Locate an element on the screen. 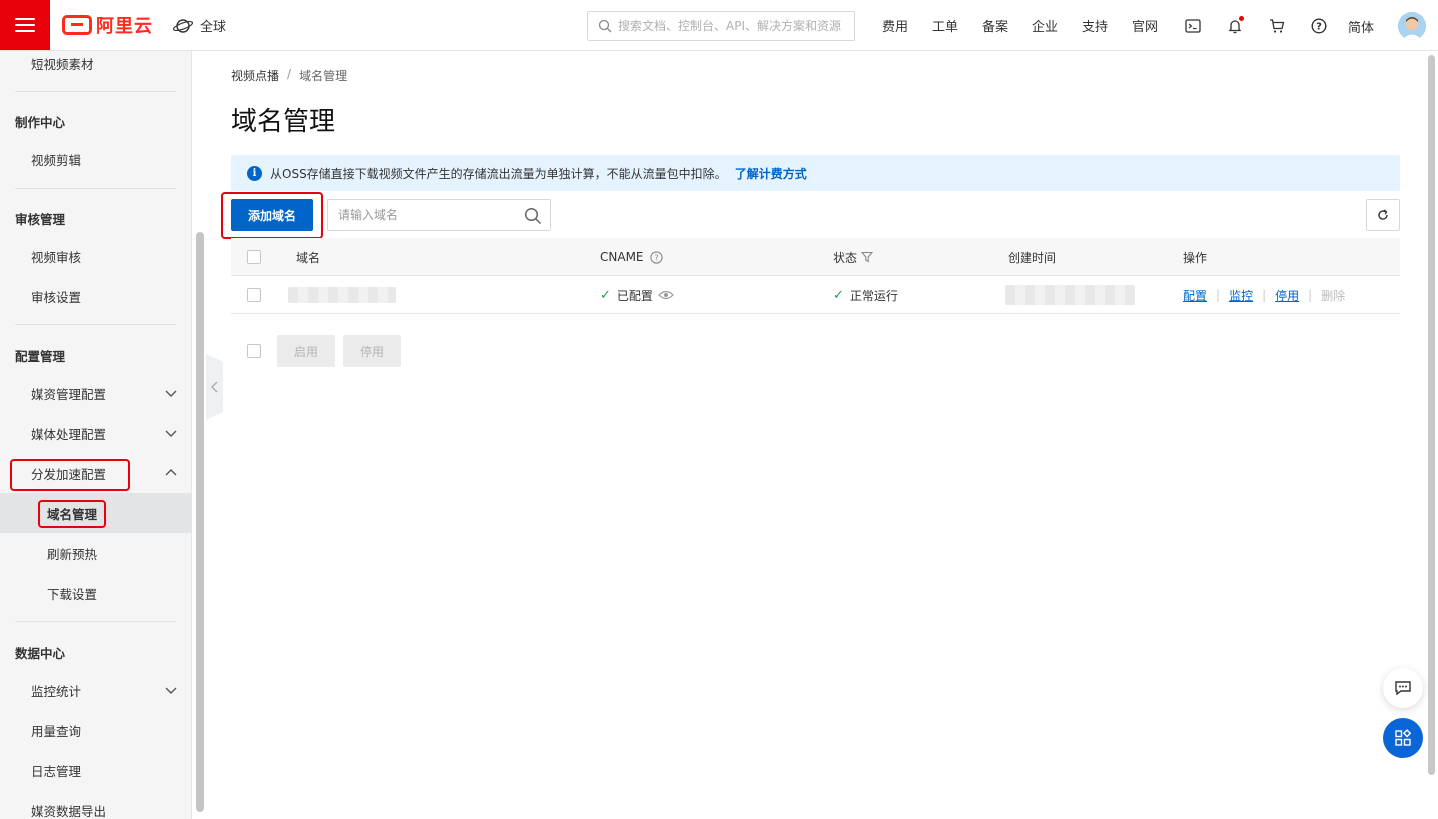  domain-cell is located at coordinates (342, 295).